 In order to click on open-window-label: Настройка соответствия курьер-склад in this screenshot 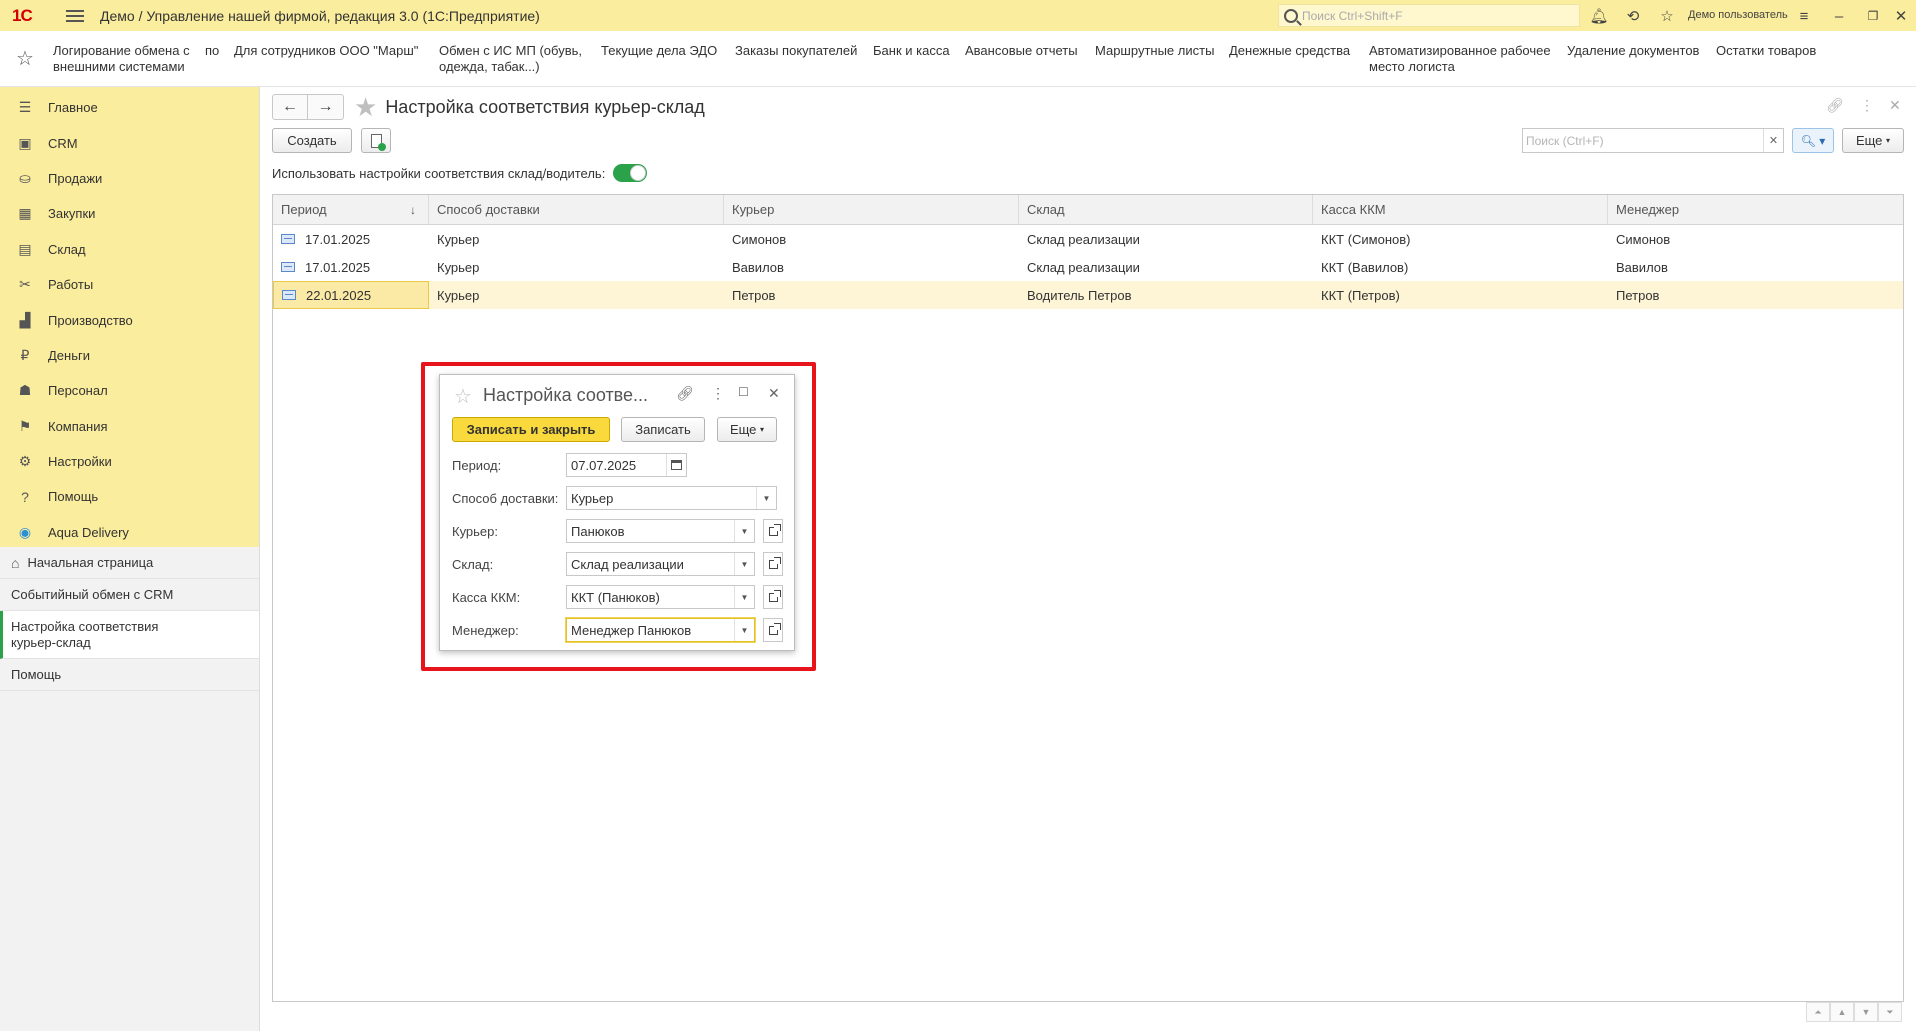, I will do `click(85, 634)`.